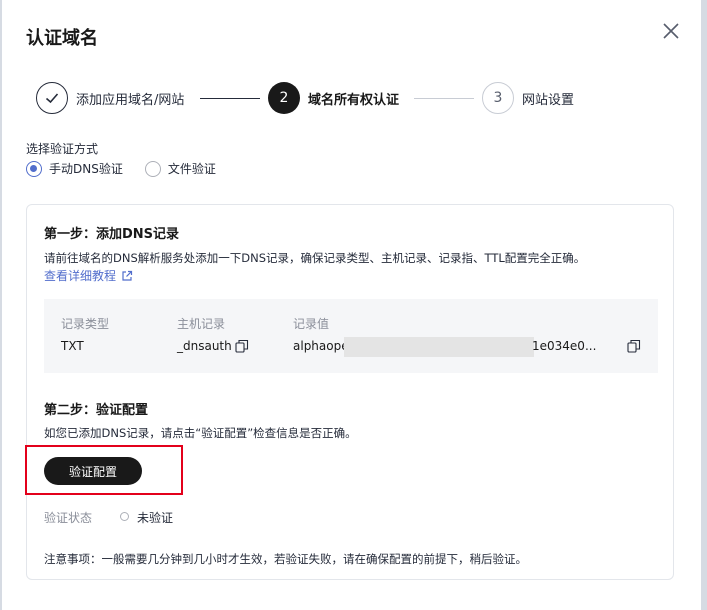 The image size is (707, 610). Describe the element at coordinates (127, 275) in the screenshot. I see `external-link-icon` at that location.